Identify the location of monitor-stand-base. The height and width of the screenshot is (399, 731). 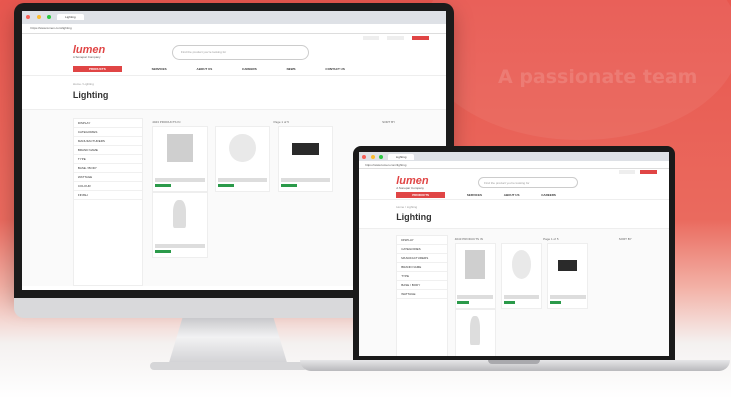
(229, 366).